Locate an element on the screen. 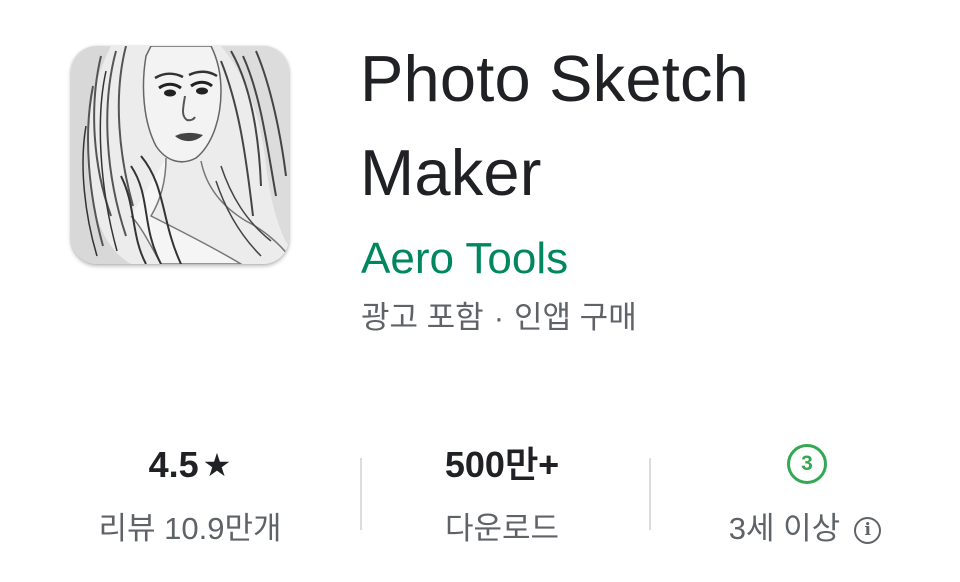  age-rating-label-row: 3세 이상 i is located at coordinates (805, 529).